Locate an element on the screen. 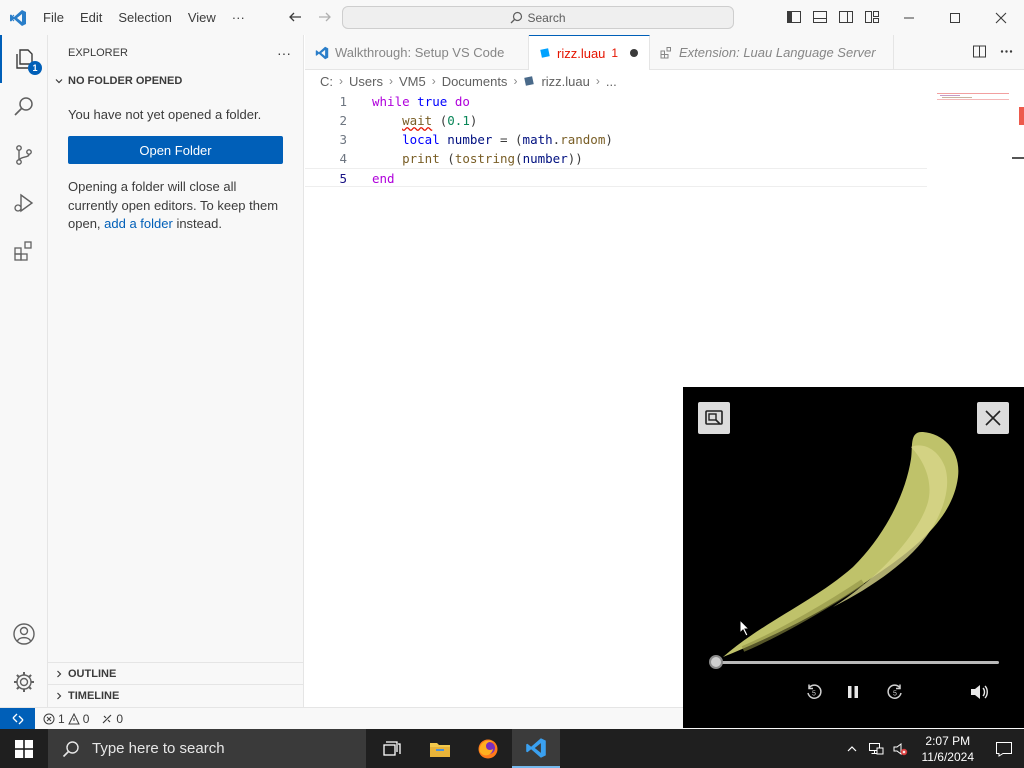  code-token: math is located at coordinates (537, 139).